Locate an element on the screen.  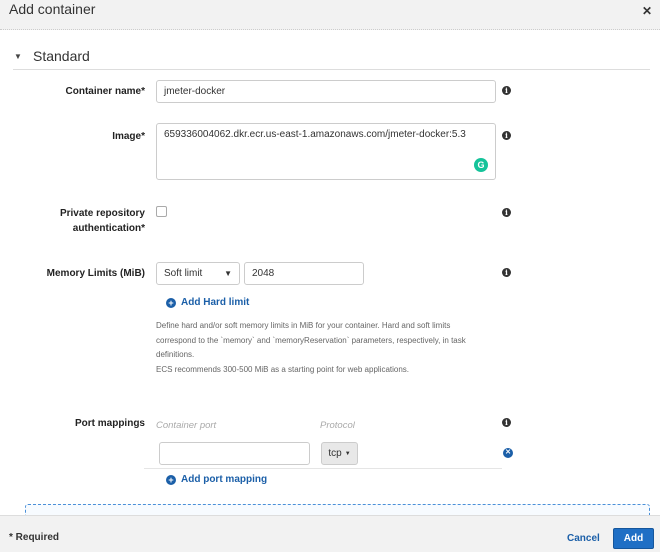
container-name-input: jmeter-docker is located at coordinates (326, 91).